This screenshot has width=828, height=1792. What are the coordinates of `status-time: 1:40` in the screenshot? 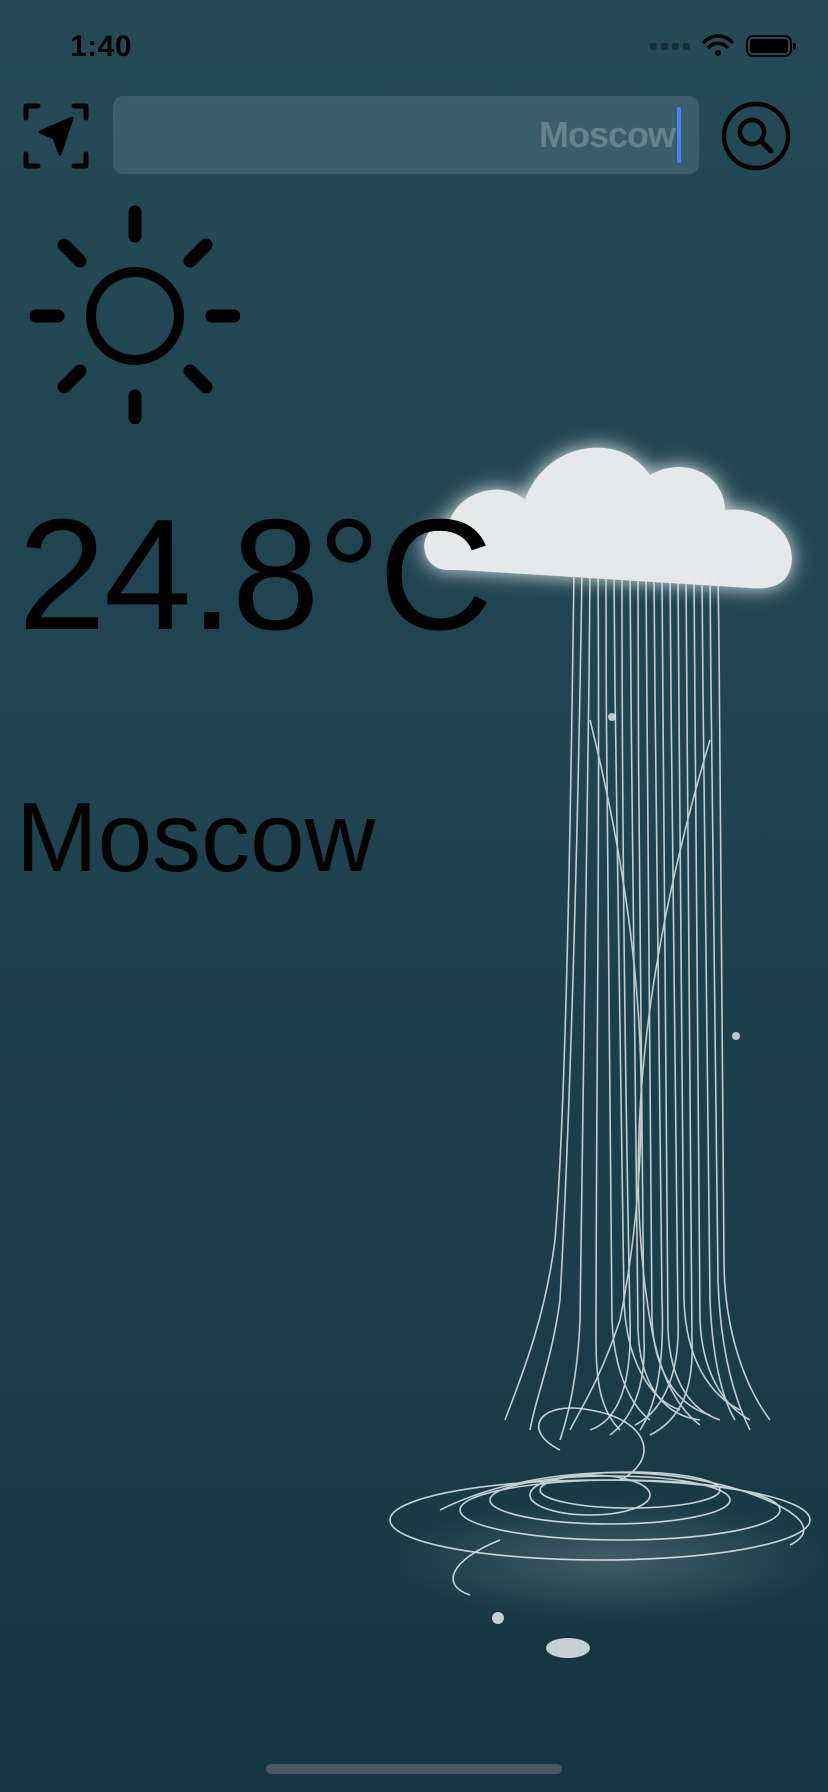 It's located at (101, 46).